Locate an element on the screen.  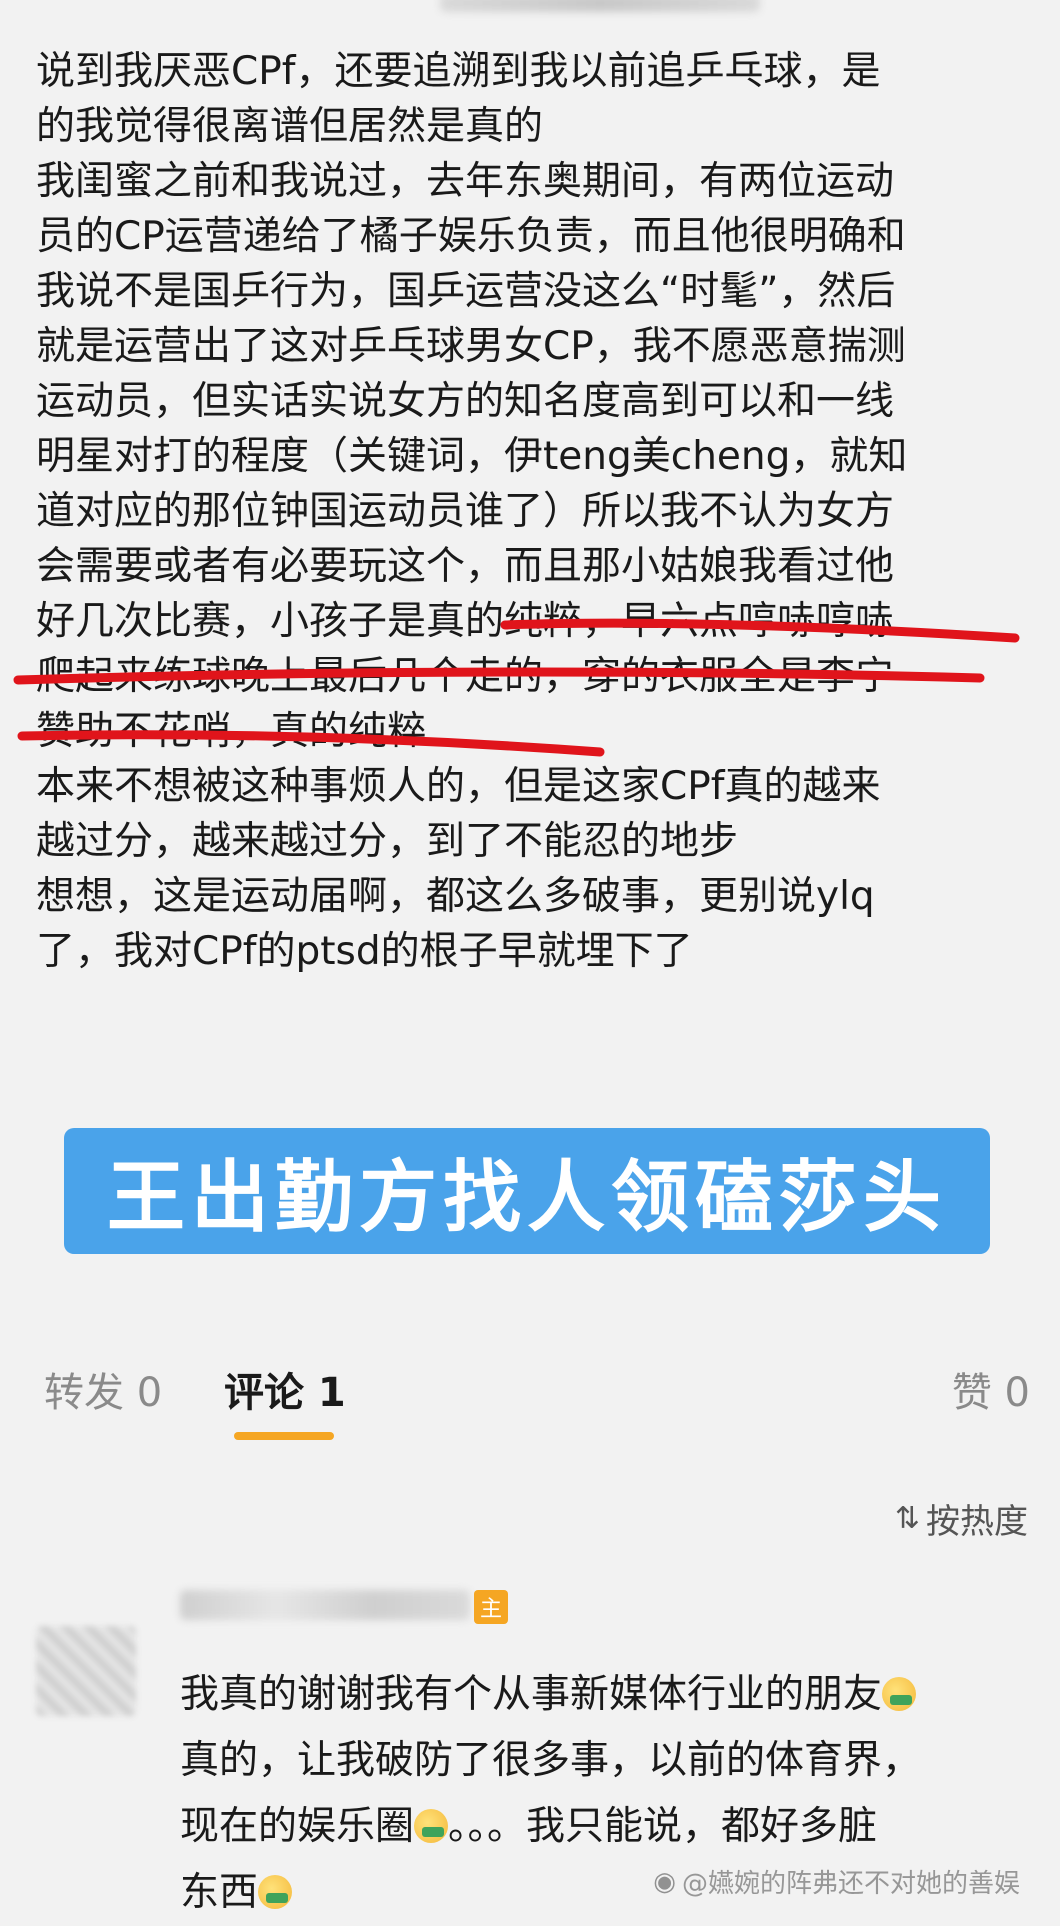
post-line: 赞助不花哨，真的纯粹 is located at coordinates (231, 731).